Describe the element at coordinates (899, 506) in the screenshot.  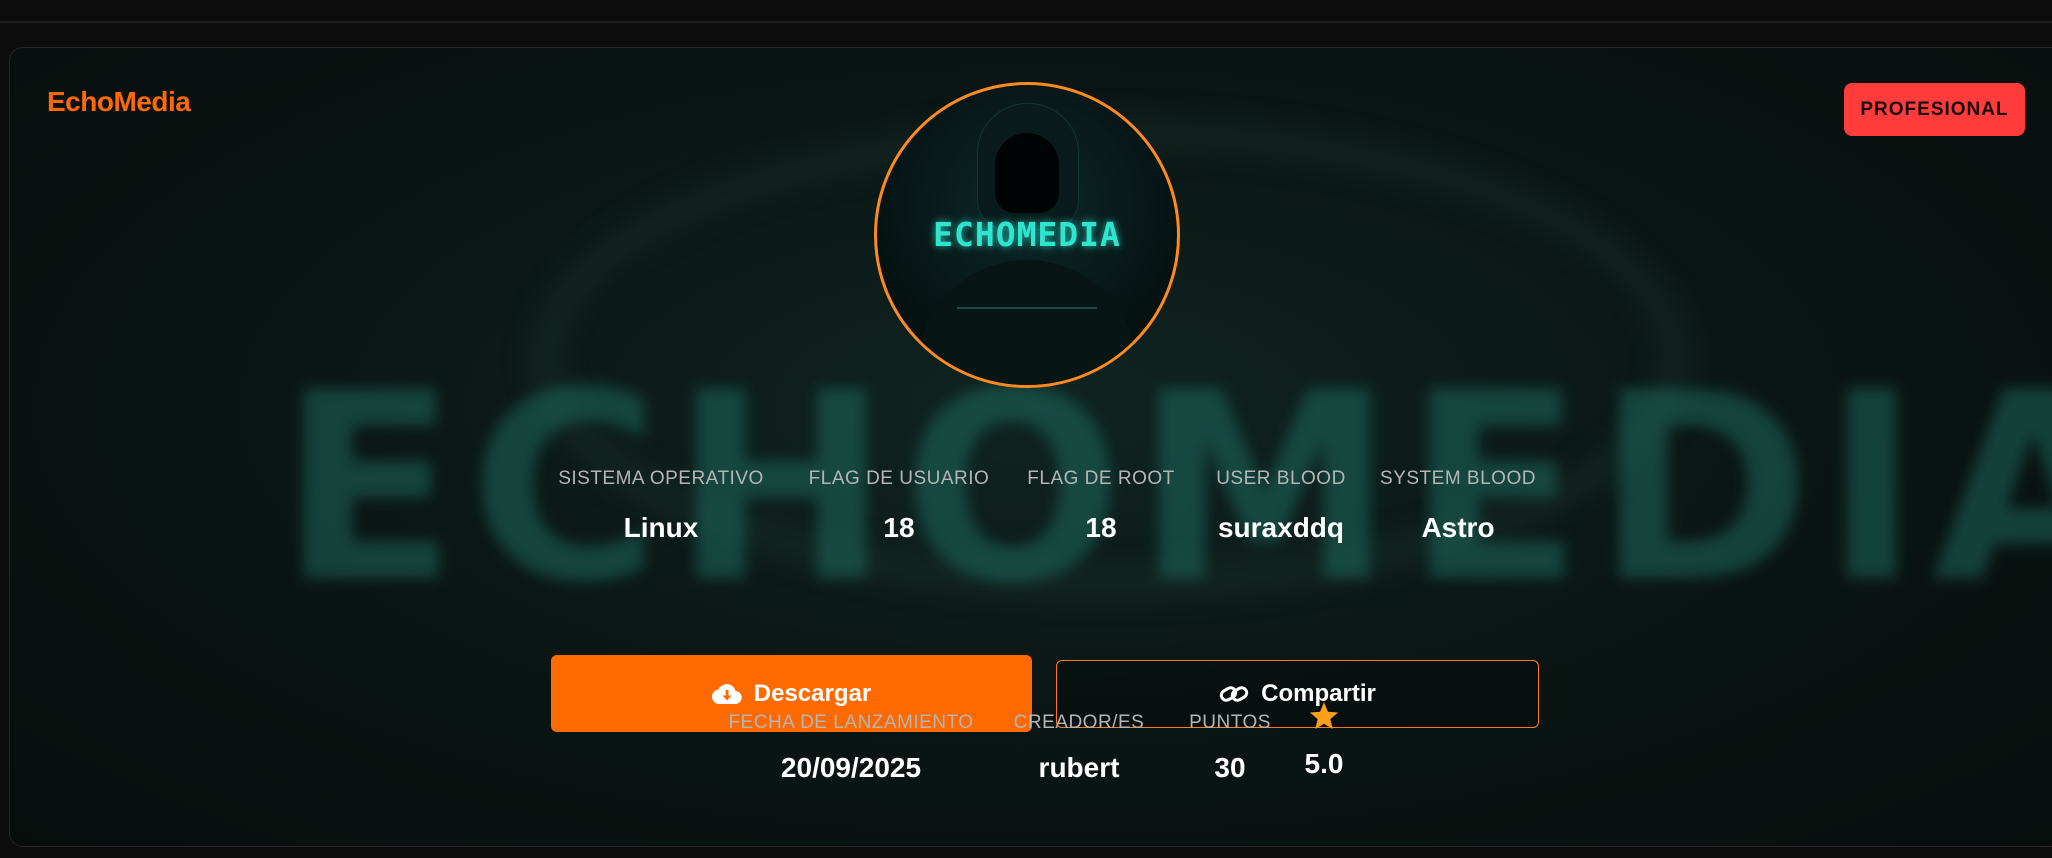
I see `stat-user-flag: FLAG DE USUARIO 18` at that location.